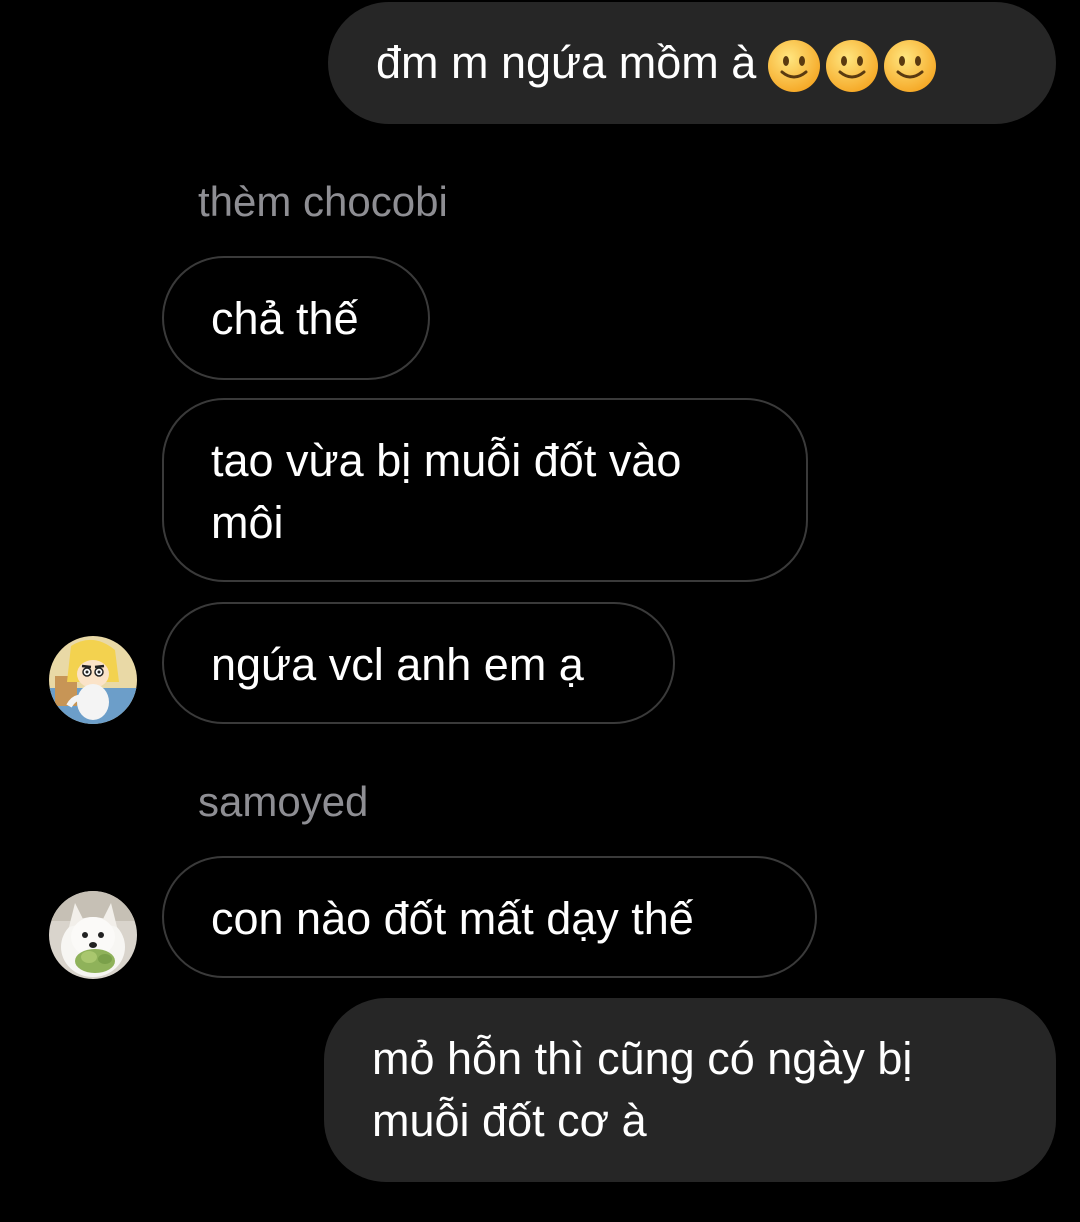 The height and width of the screenshot is (1222, 1080). What do you see at coordinates (446, 491) in the screenshot?
I see `message-text: tao vừa bị muỗi đốt vào môi` at bounding box center [446, 491].